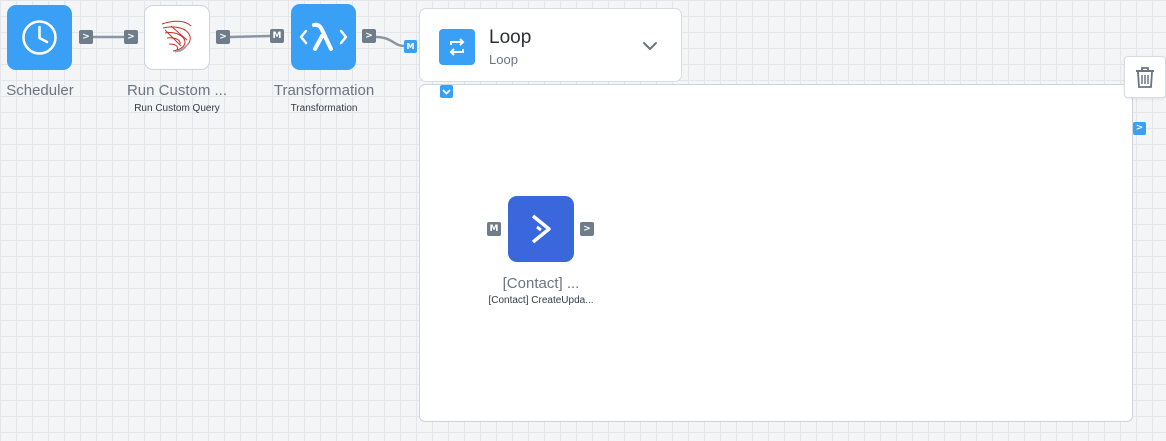 The width and height of the screenshot is (1166, 441). I want to click on loop-map-port: M, so click(410, 46).